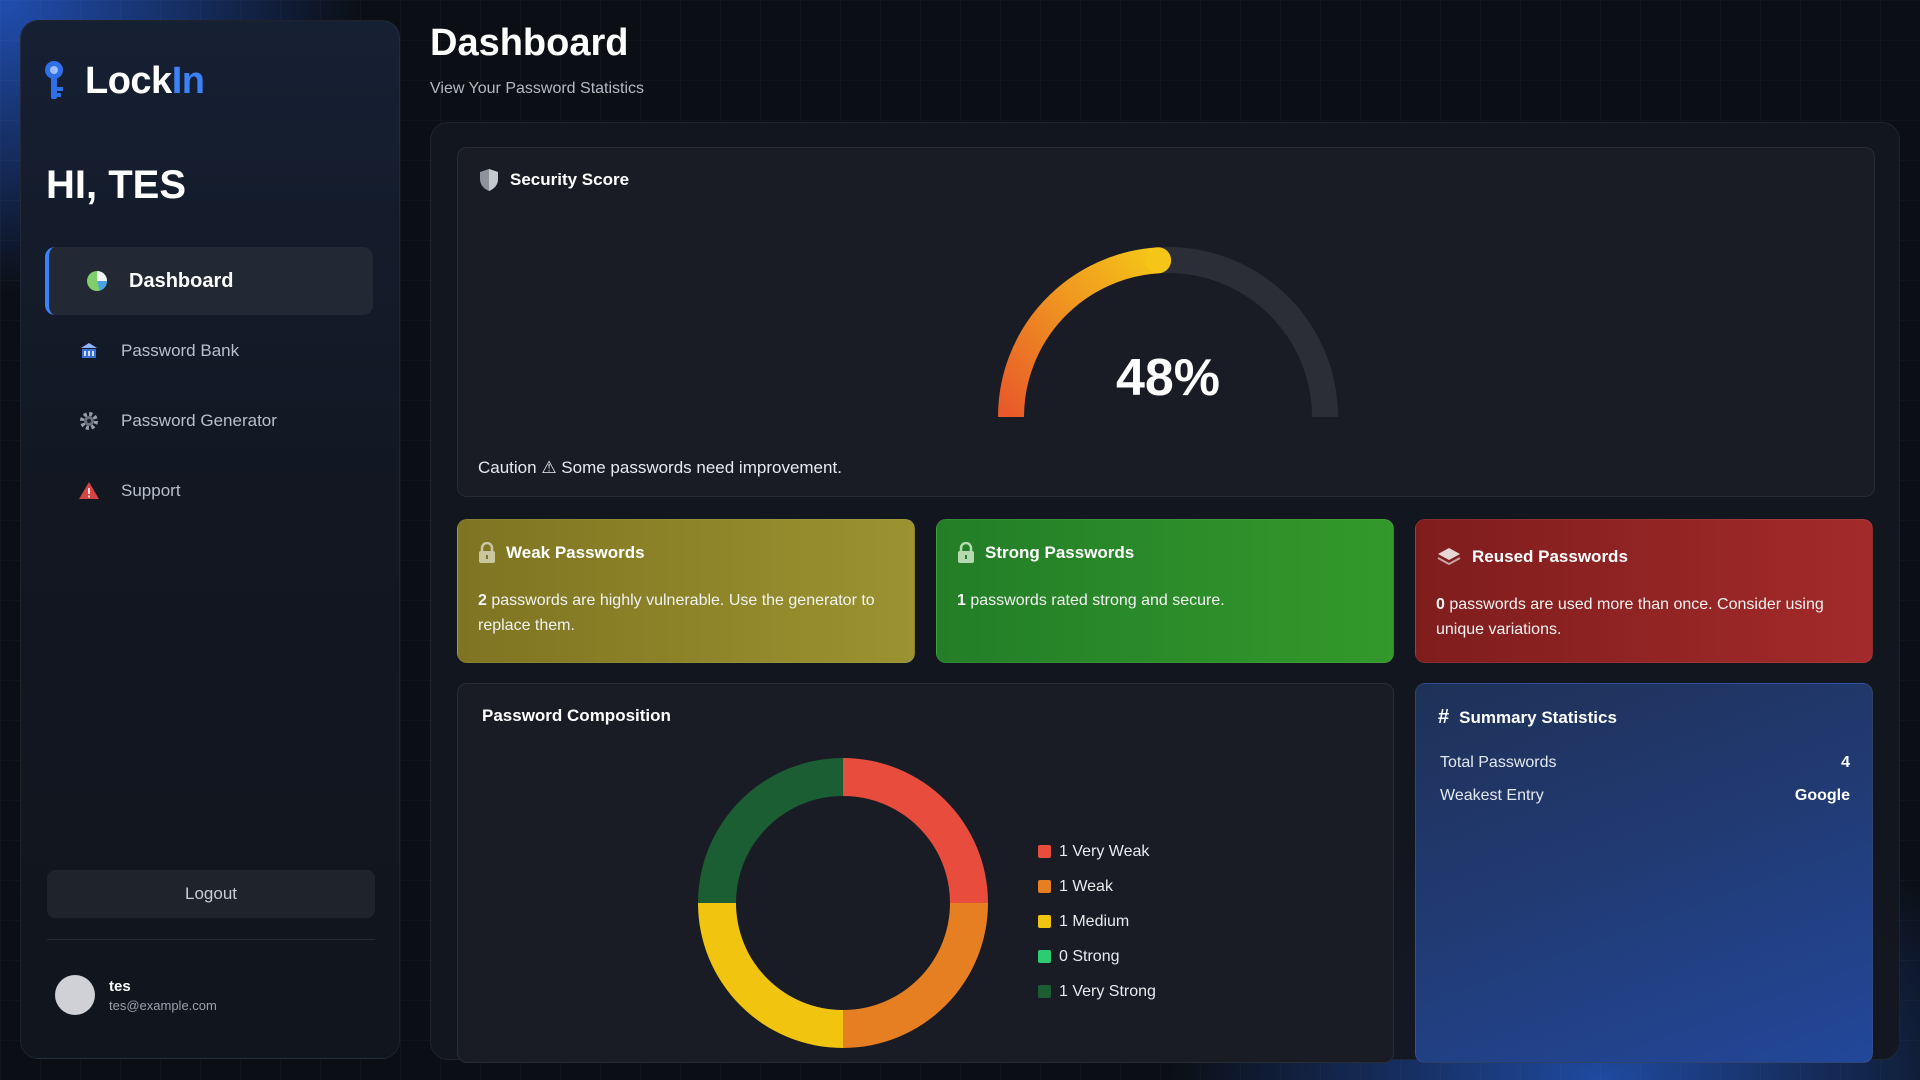 The width and height of the screenshot is (1920, 1080). What do you see at coordinates (1107, 991) in the screenshot?
I see `legend-label: 1 Very Strong` at bounding box center [1107, 991].